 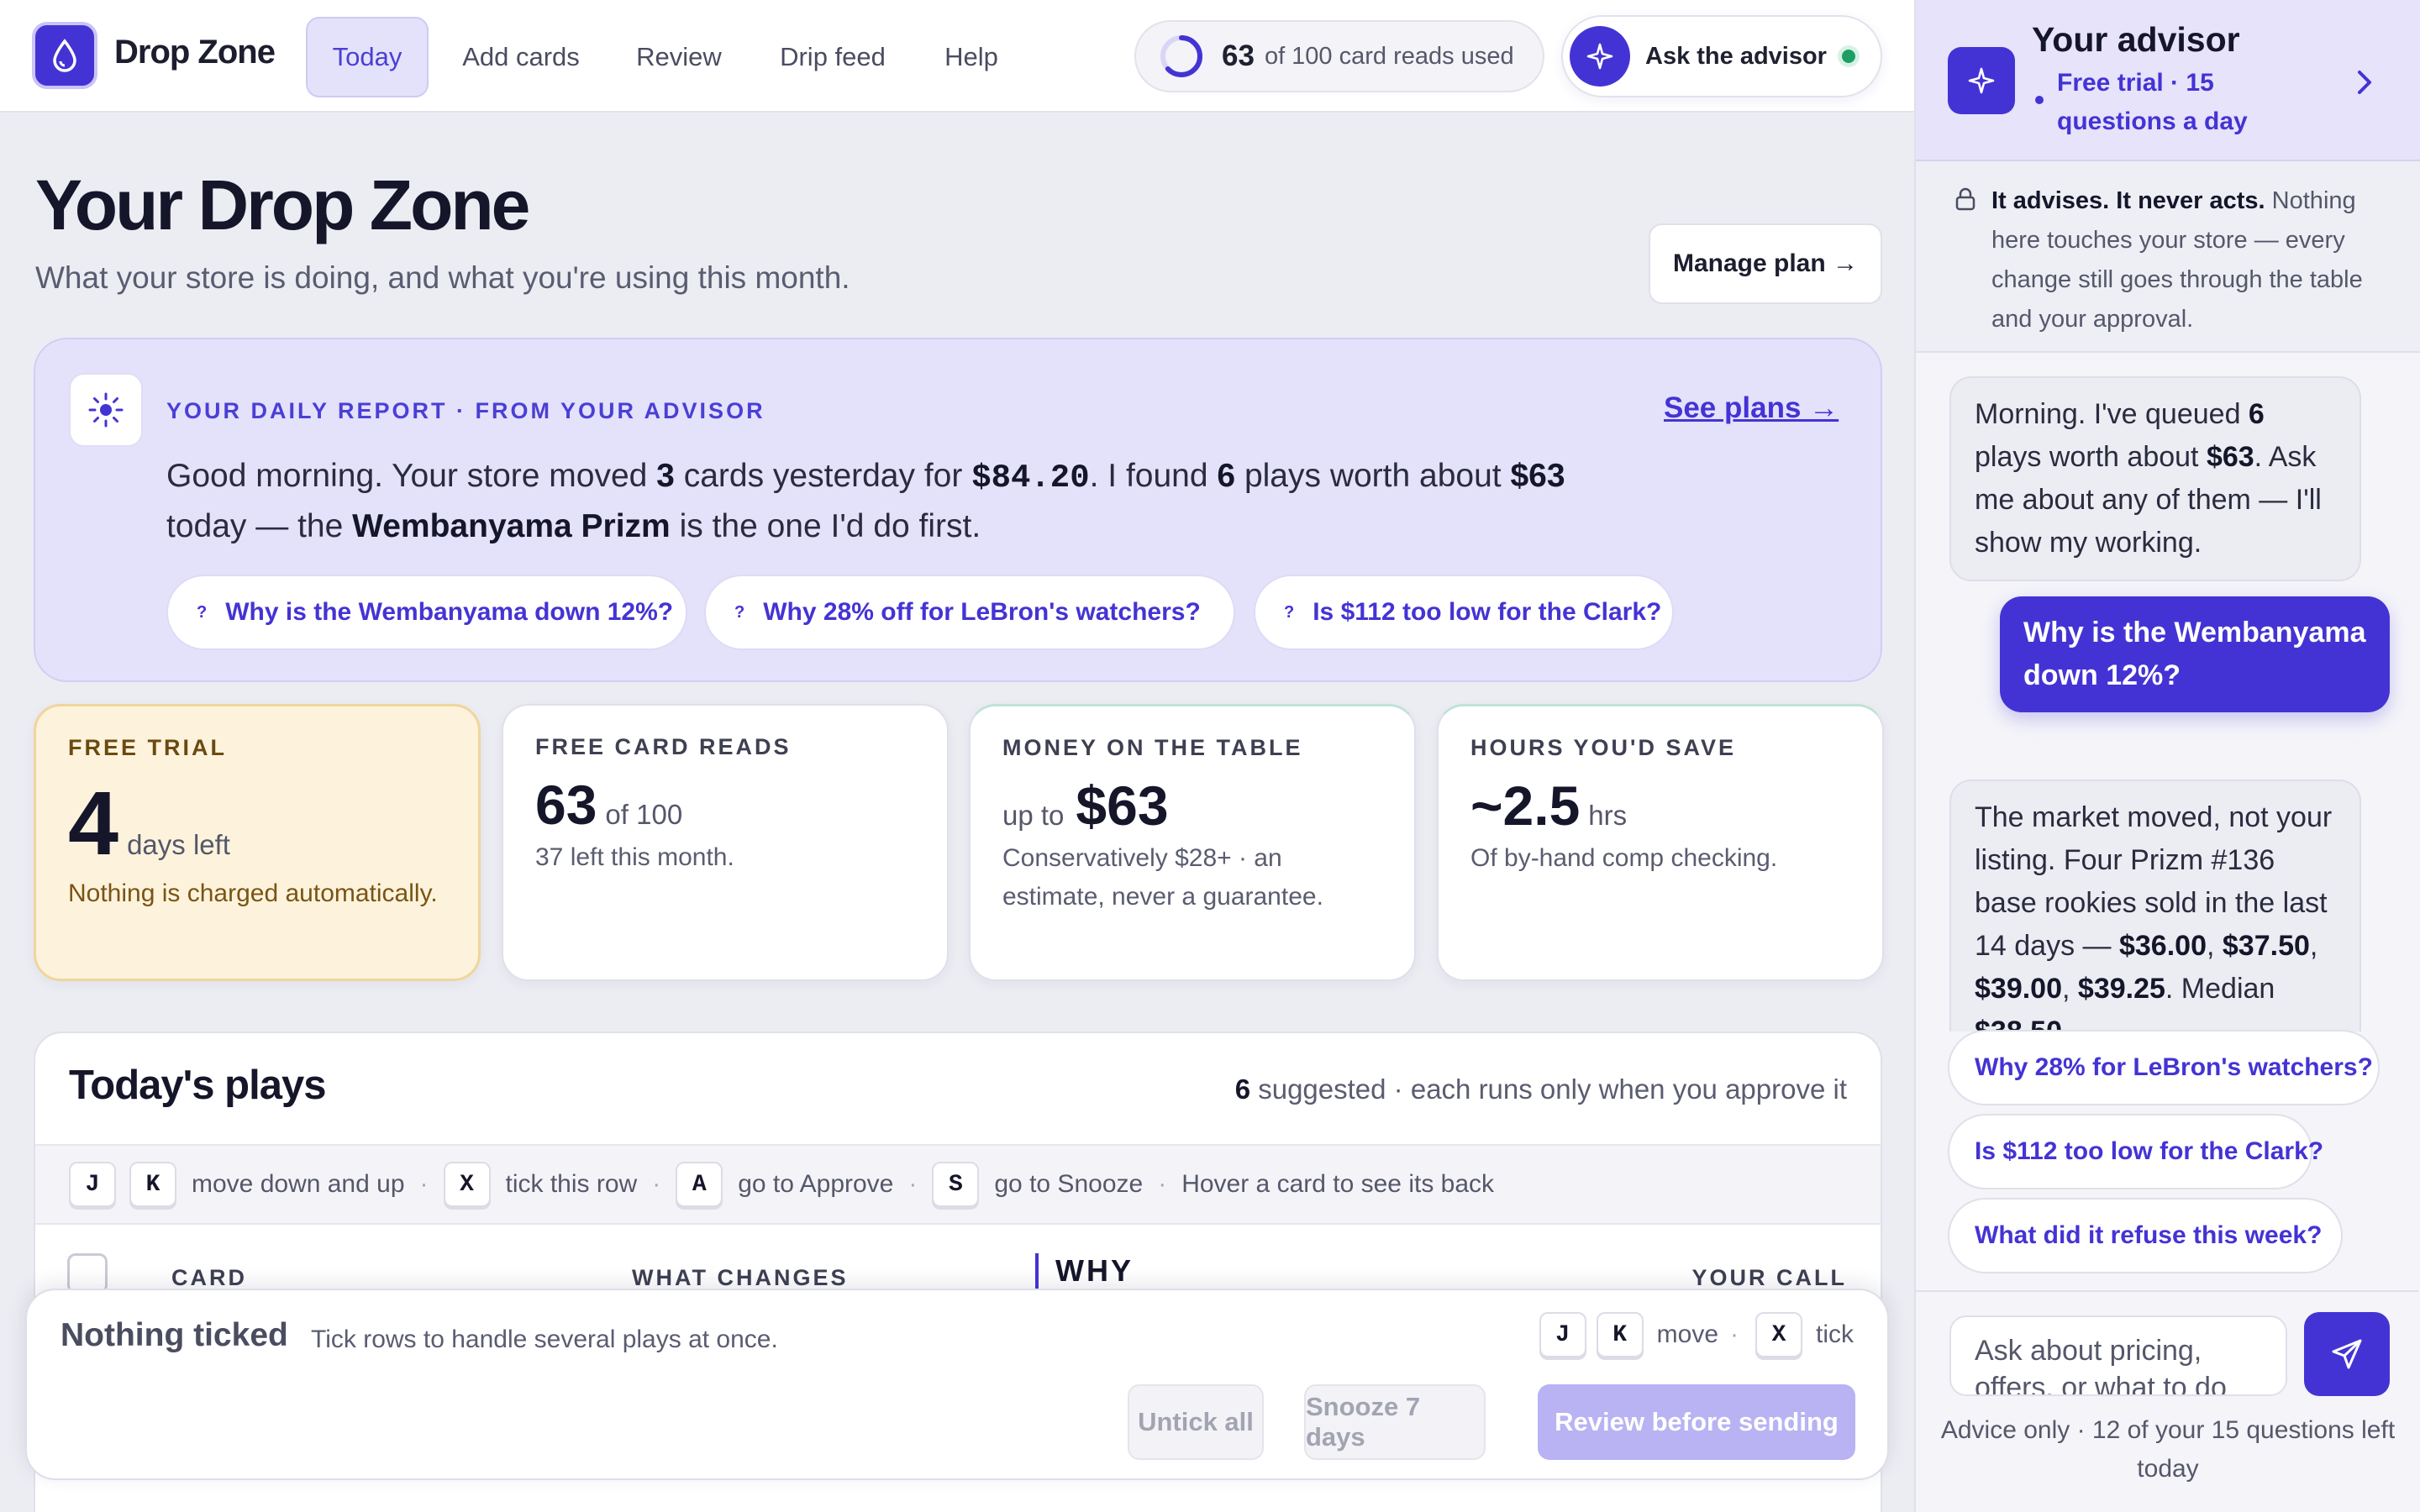 What do you see at coordinates (1835, 1334) in the screenshot?
I see `shortcut-text: tick` at bounding box center [1835, 1334].